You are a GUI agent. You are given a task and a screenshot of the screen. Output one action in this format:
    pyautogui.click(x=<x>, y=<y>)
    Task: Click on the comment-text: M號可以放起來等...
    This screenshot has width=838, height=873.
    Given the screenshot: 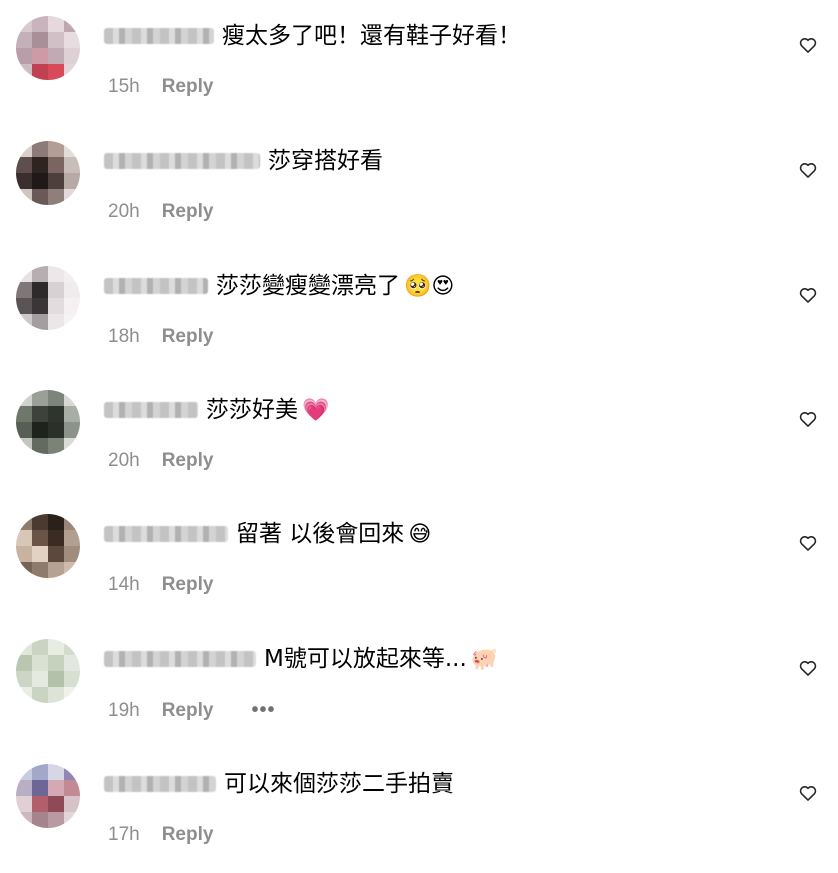 What is the action you would take?
    pyautogui.click(x=365, y=659)
    